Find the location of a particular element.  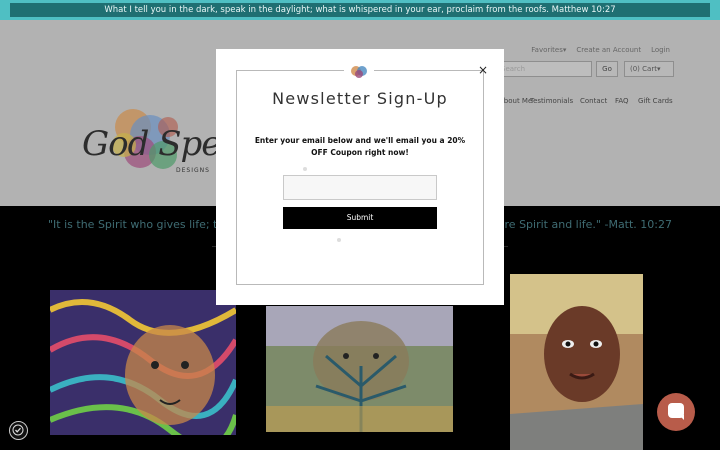

chat-button is located at coordinates (676, 412).